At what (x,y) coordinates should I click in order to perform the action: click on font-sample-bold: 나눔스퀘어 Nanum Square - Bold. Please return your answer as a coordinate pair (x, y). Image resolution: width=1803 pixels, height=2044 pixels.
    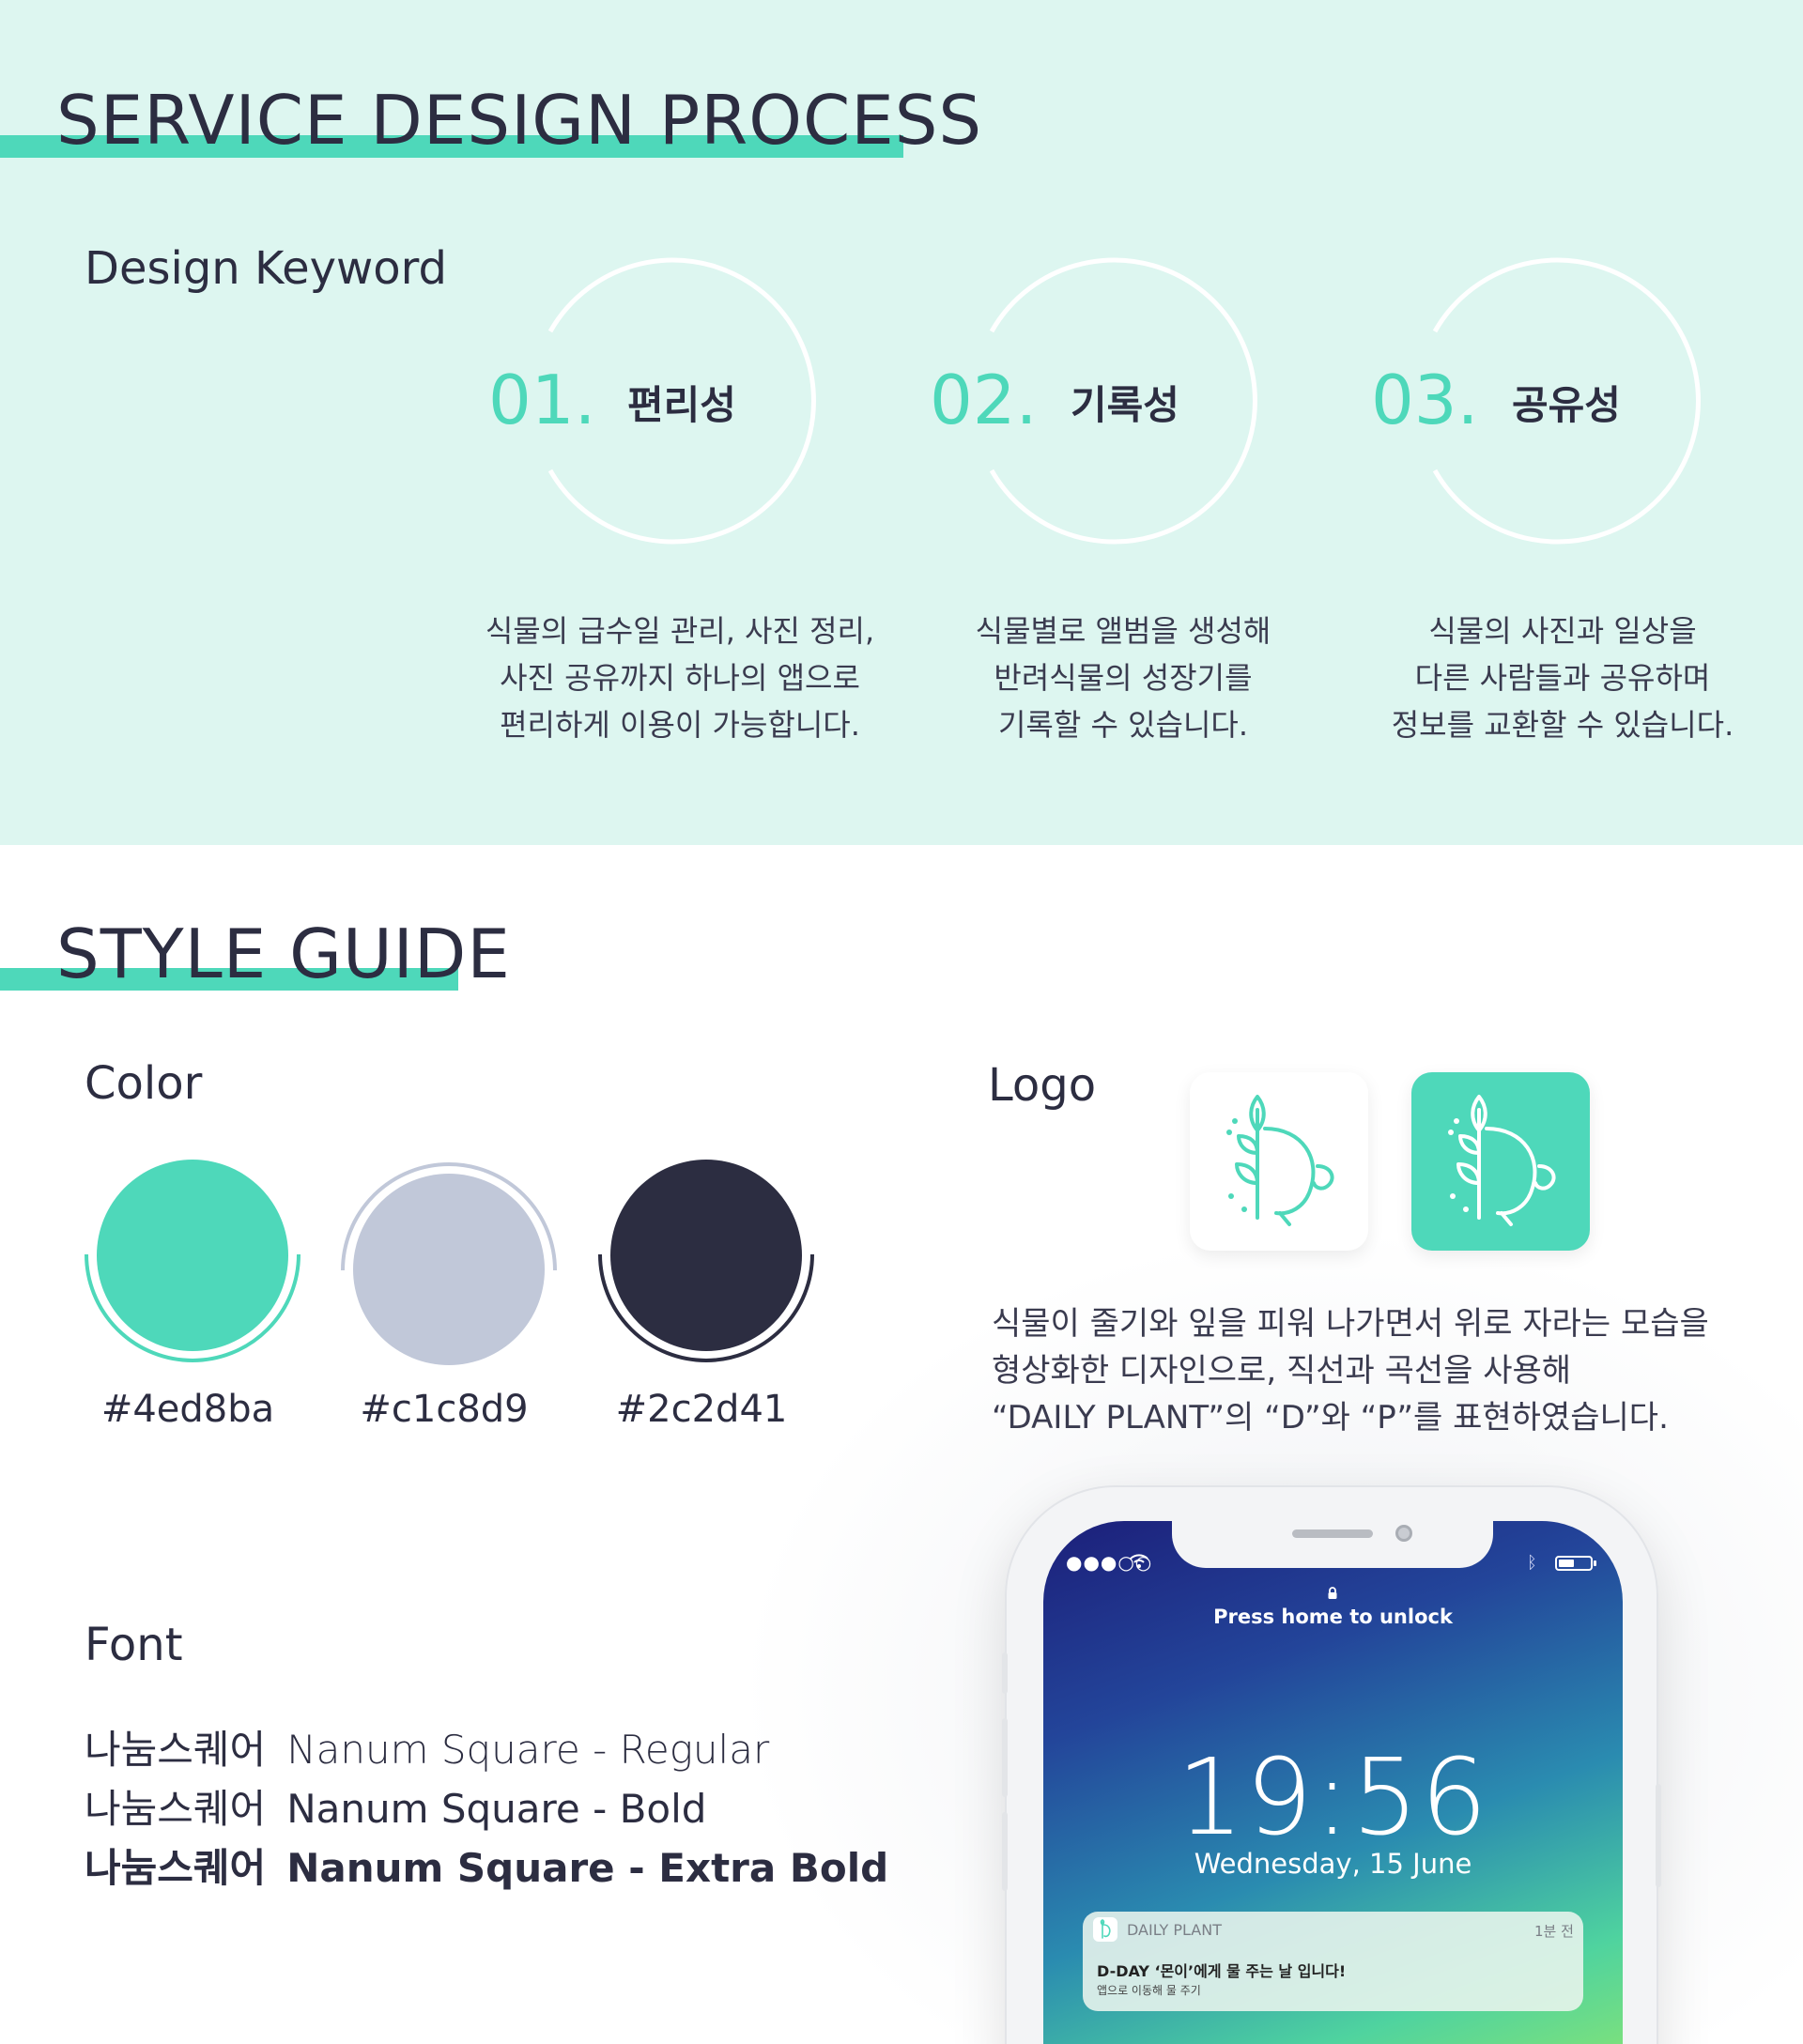
    Looking at the image, I should click on (395, 1806).